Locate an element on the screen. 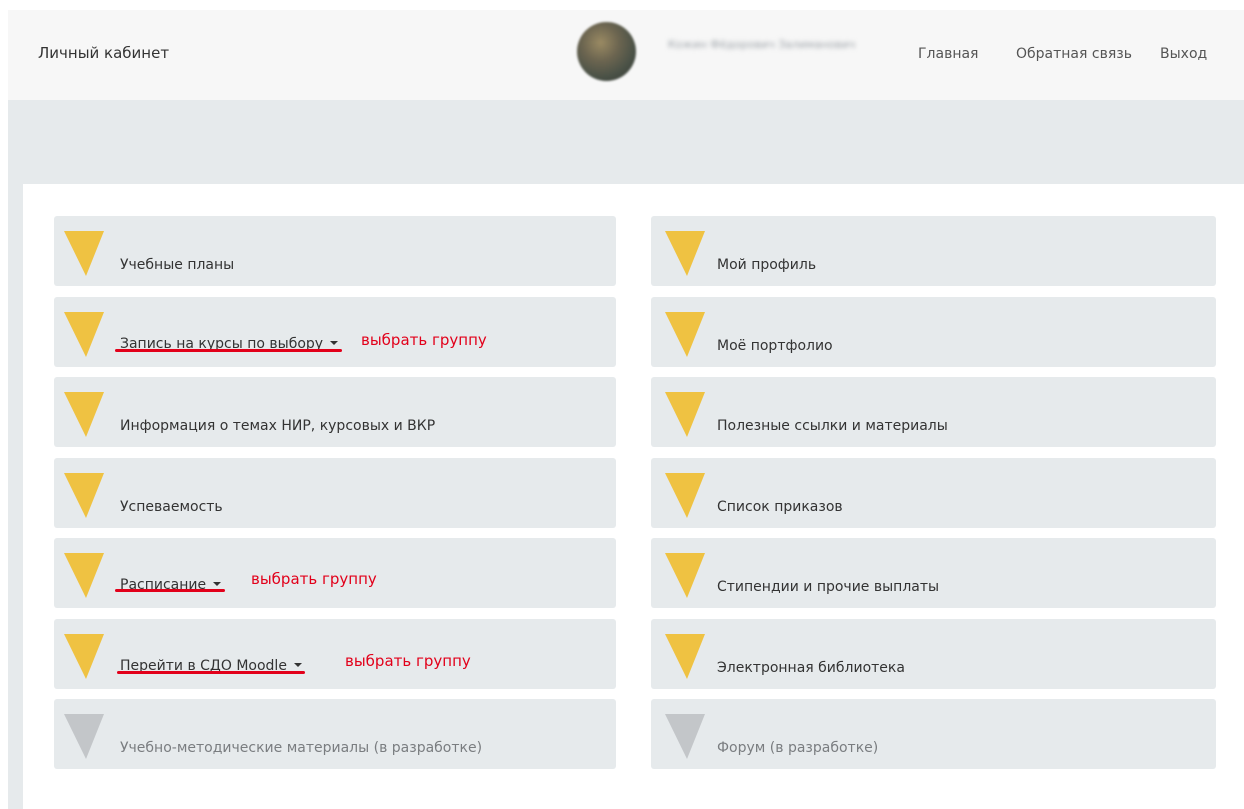  card-label: Полезные ссылки и материалы is located at coordinates (832, 426).